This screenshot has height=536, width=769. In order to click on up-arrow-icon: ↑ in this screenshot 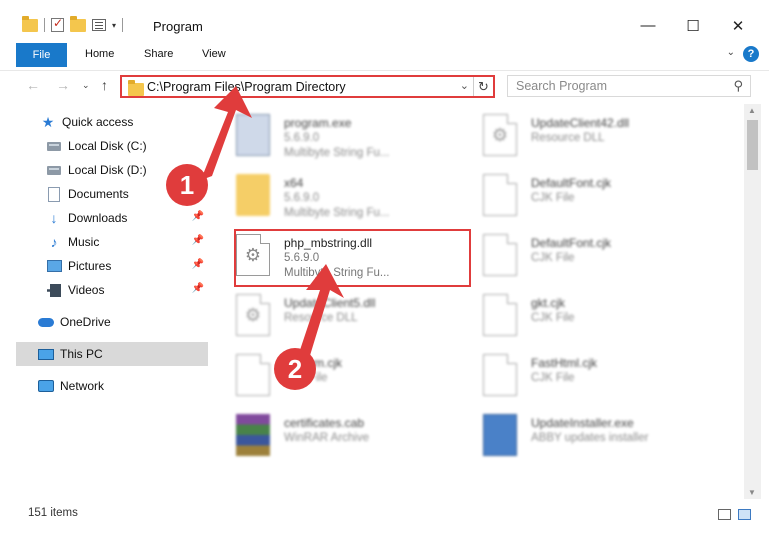, I will do `click(104, 85)`.